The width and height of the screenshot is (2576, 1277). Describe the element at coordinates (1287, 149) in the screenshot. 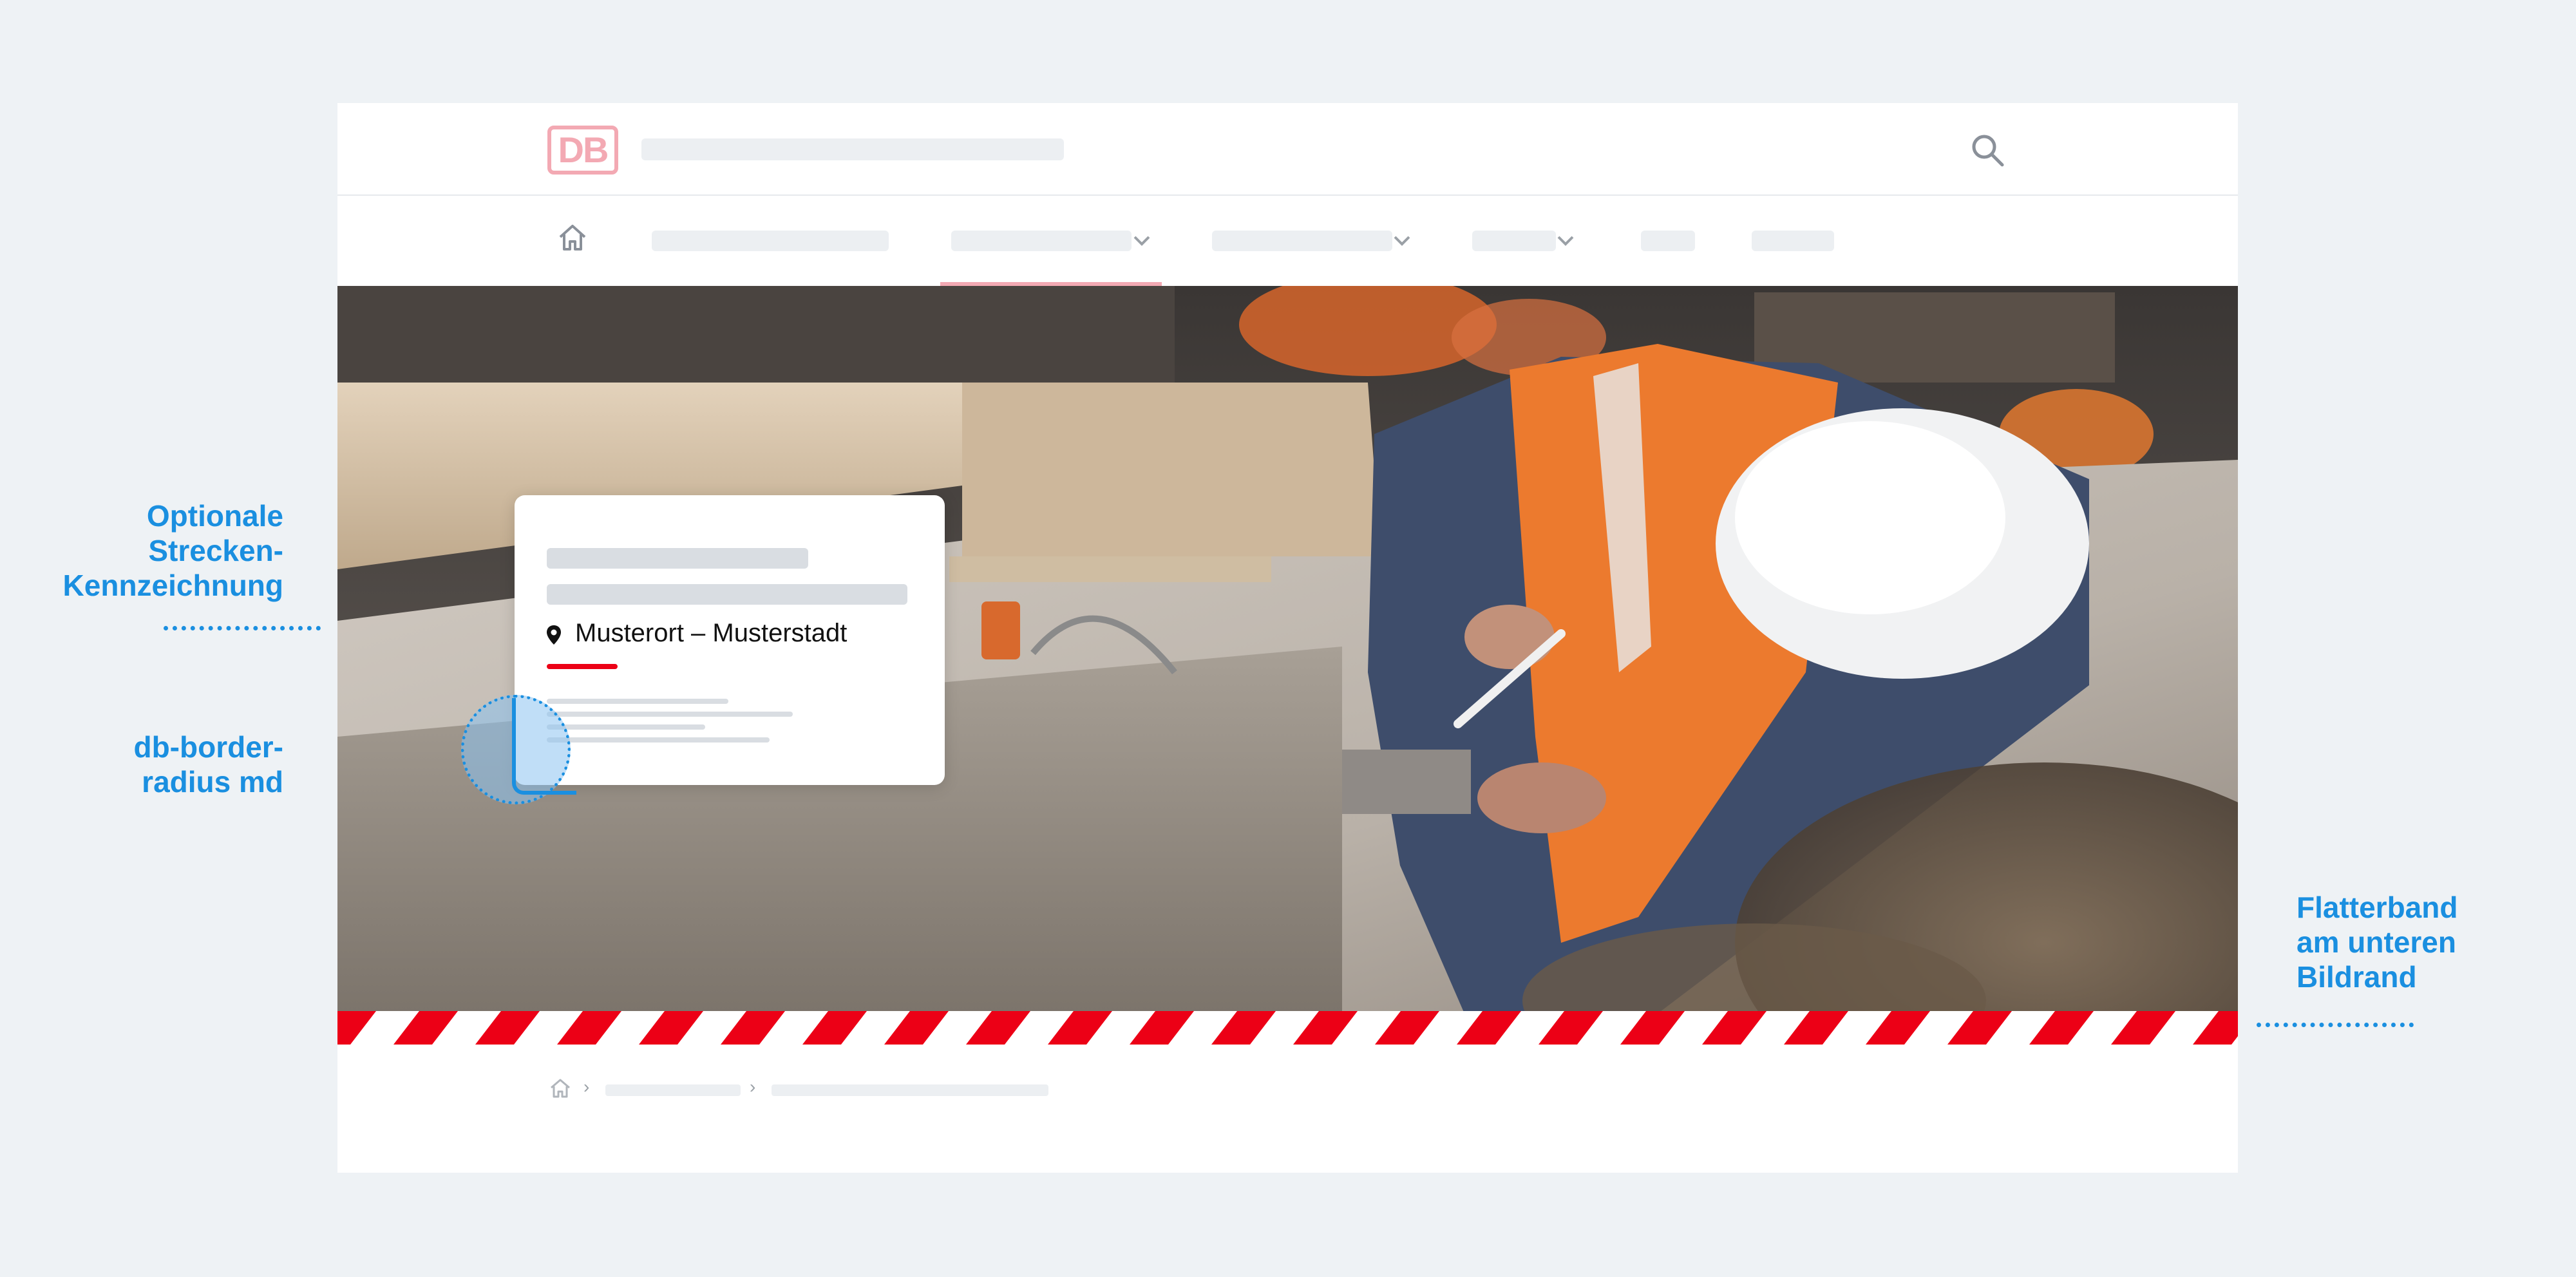

I see `top-header: DB` at that location.